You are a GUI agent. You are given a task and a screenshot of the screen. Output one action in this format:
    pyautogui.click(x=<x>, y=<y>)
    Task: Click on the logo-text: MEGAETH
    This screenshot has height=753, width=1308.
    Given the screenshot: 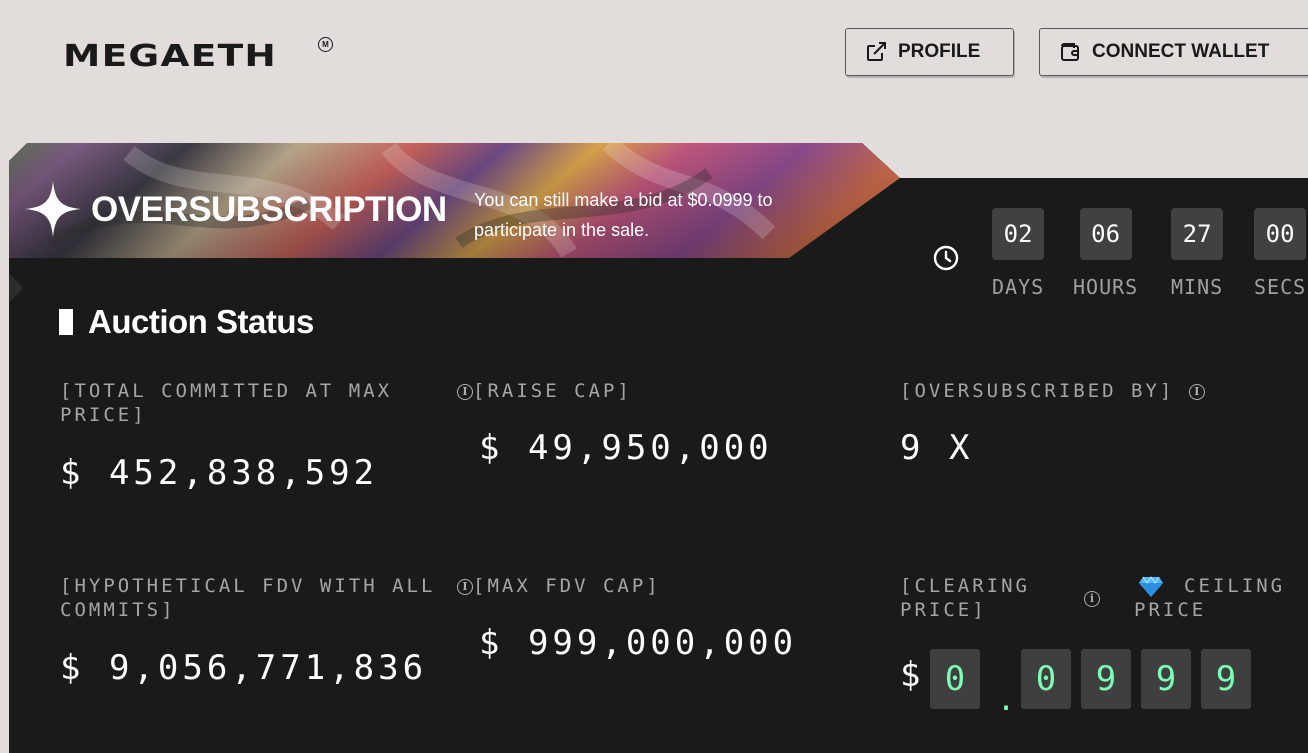 What is the action you would take?
    pyautogui.click(x=170, y=56)
    